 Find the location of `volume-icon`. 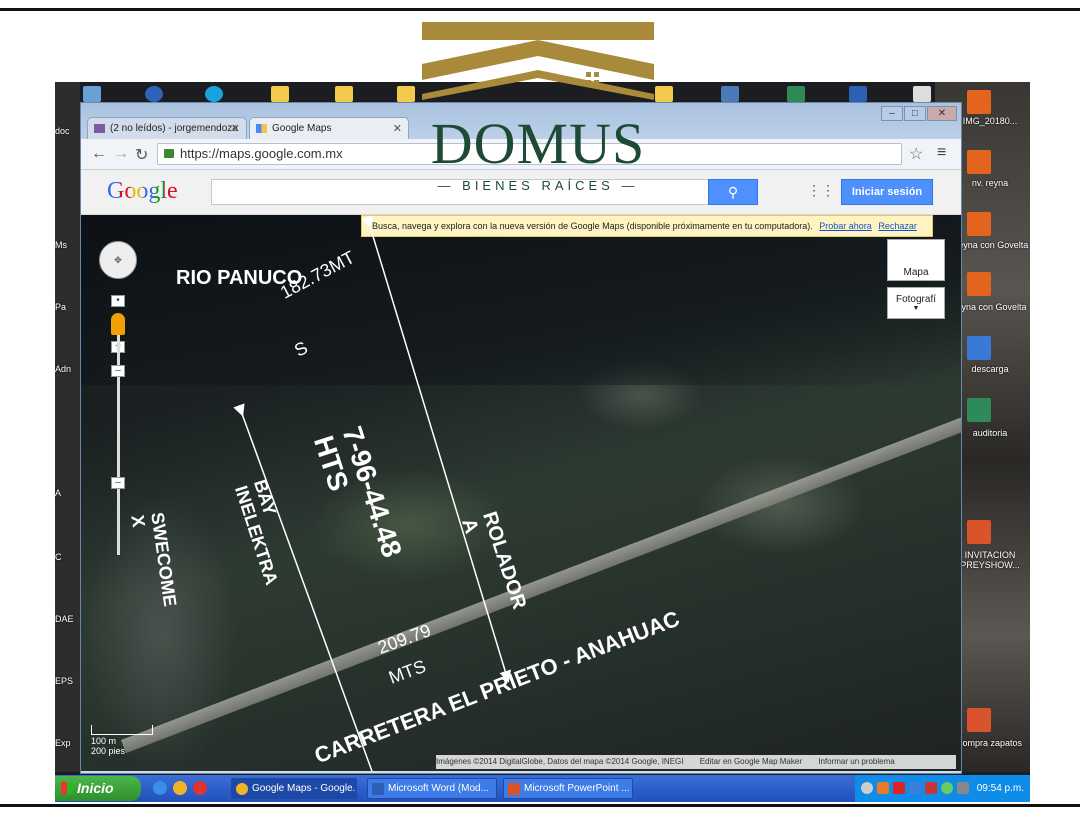

volume-icon is located at coordinates (867, 788).